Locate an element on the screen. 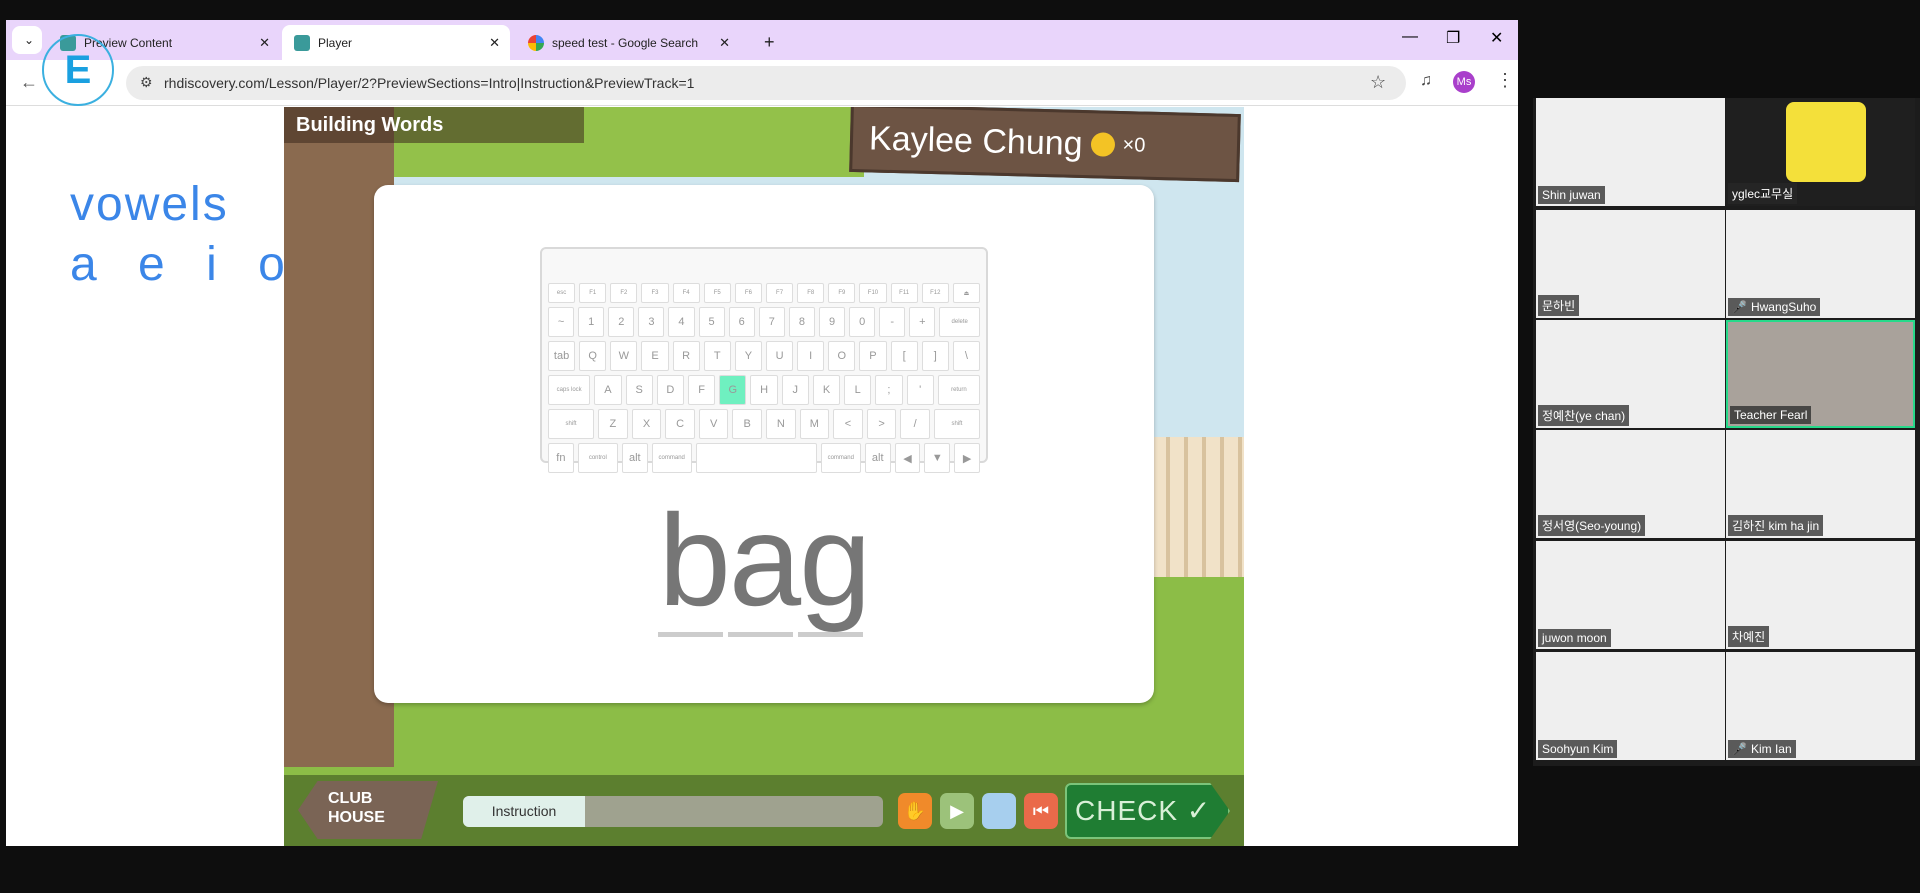  bookmark-star-icon: ☆ is located at coordinates (1378, 82).